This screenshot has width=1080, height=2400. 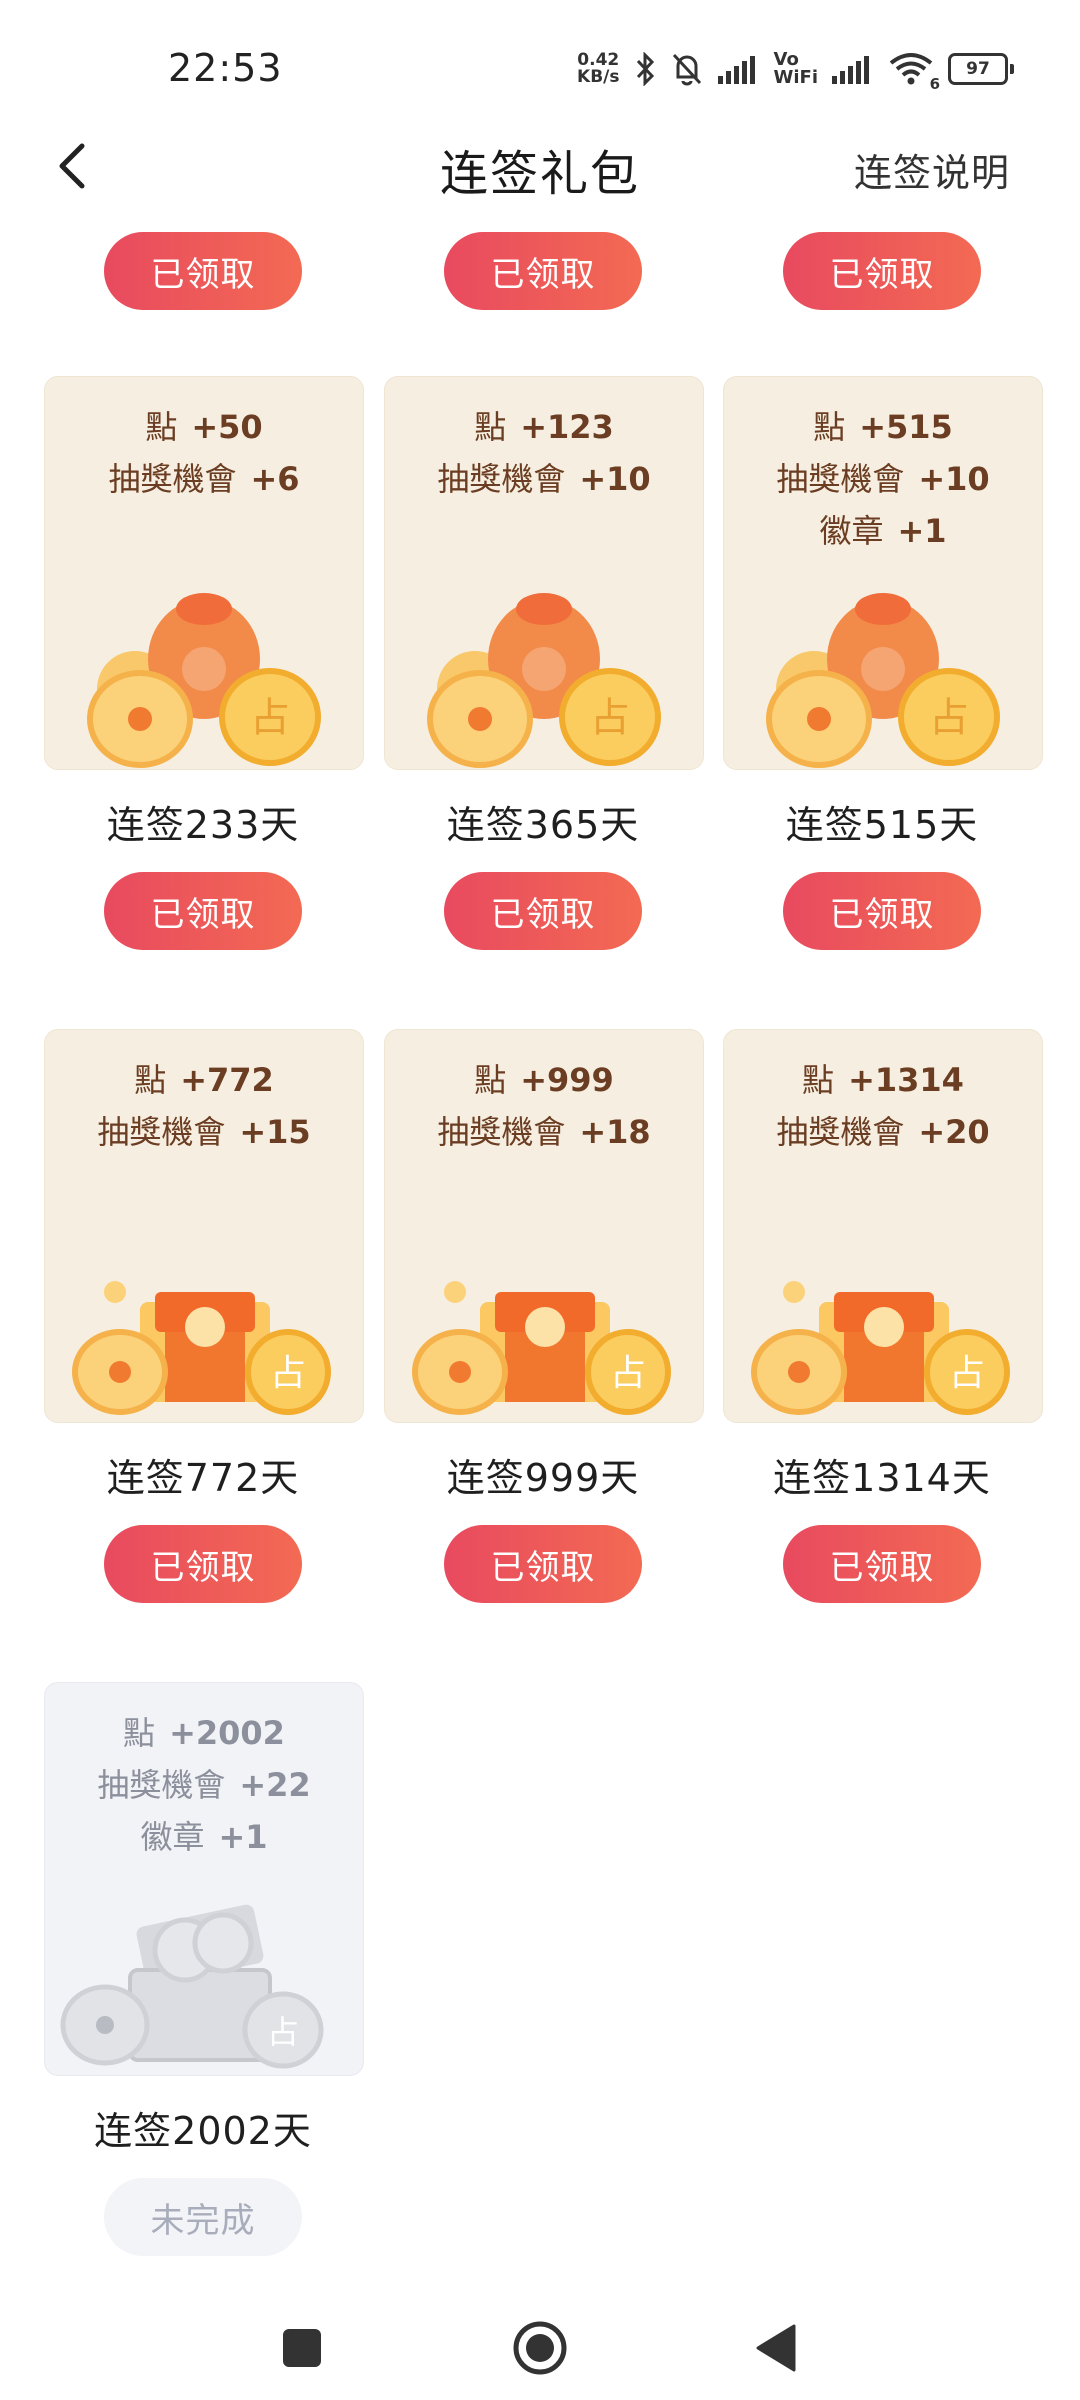 What do you see at coordinates (203, 2131) in the screenshot?
I see `day-label: 连签2002天` at bounding box center [203, 2131].